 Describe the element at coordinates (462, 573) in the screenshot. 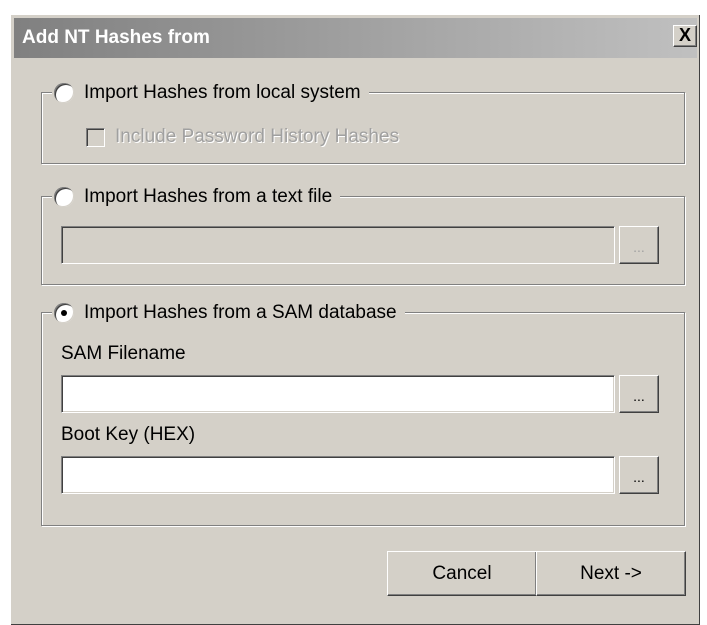

I see `cancel-button: Cancel` at that location.